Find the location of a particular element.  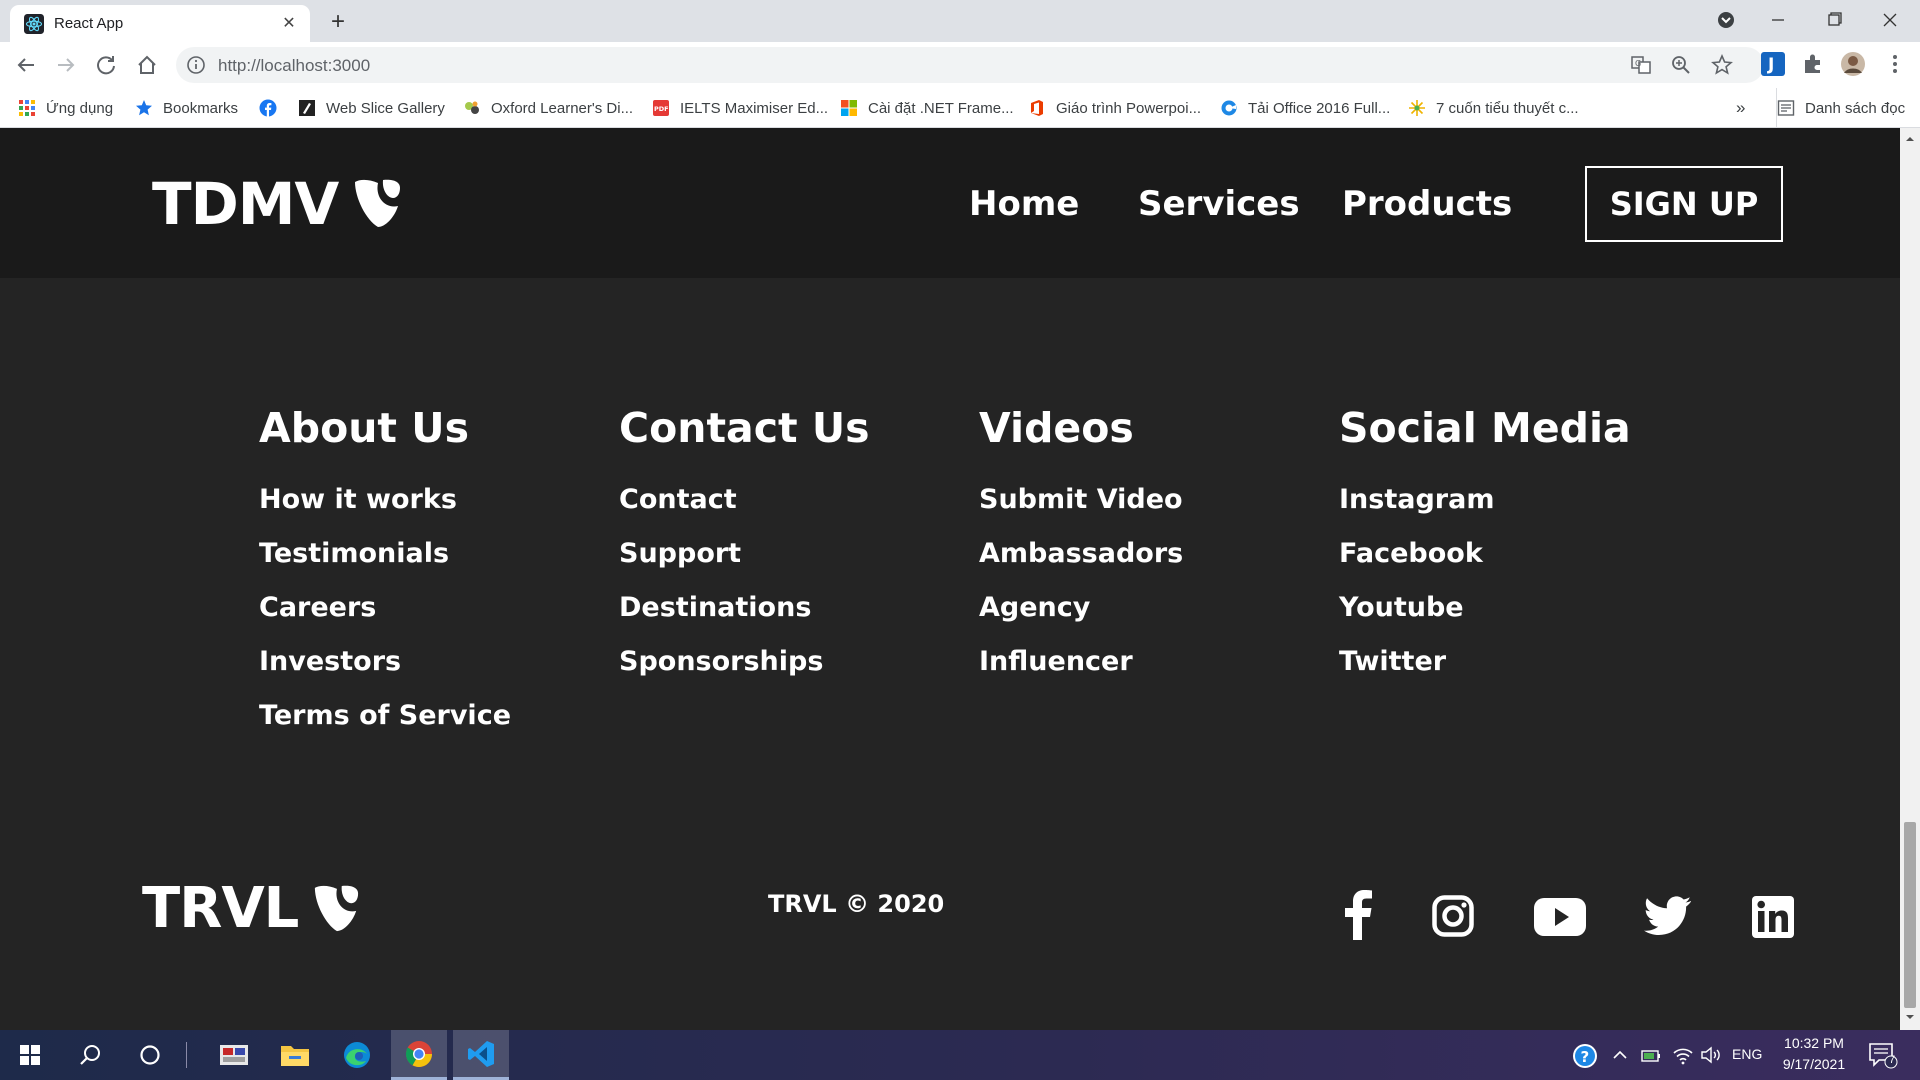

nav-link-products: Products is located at coordinates (1427, 204).